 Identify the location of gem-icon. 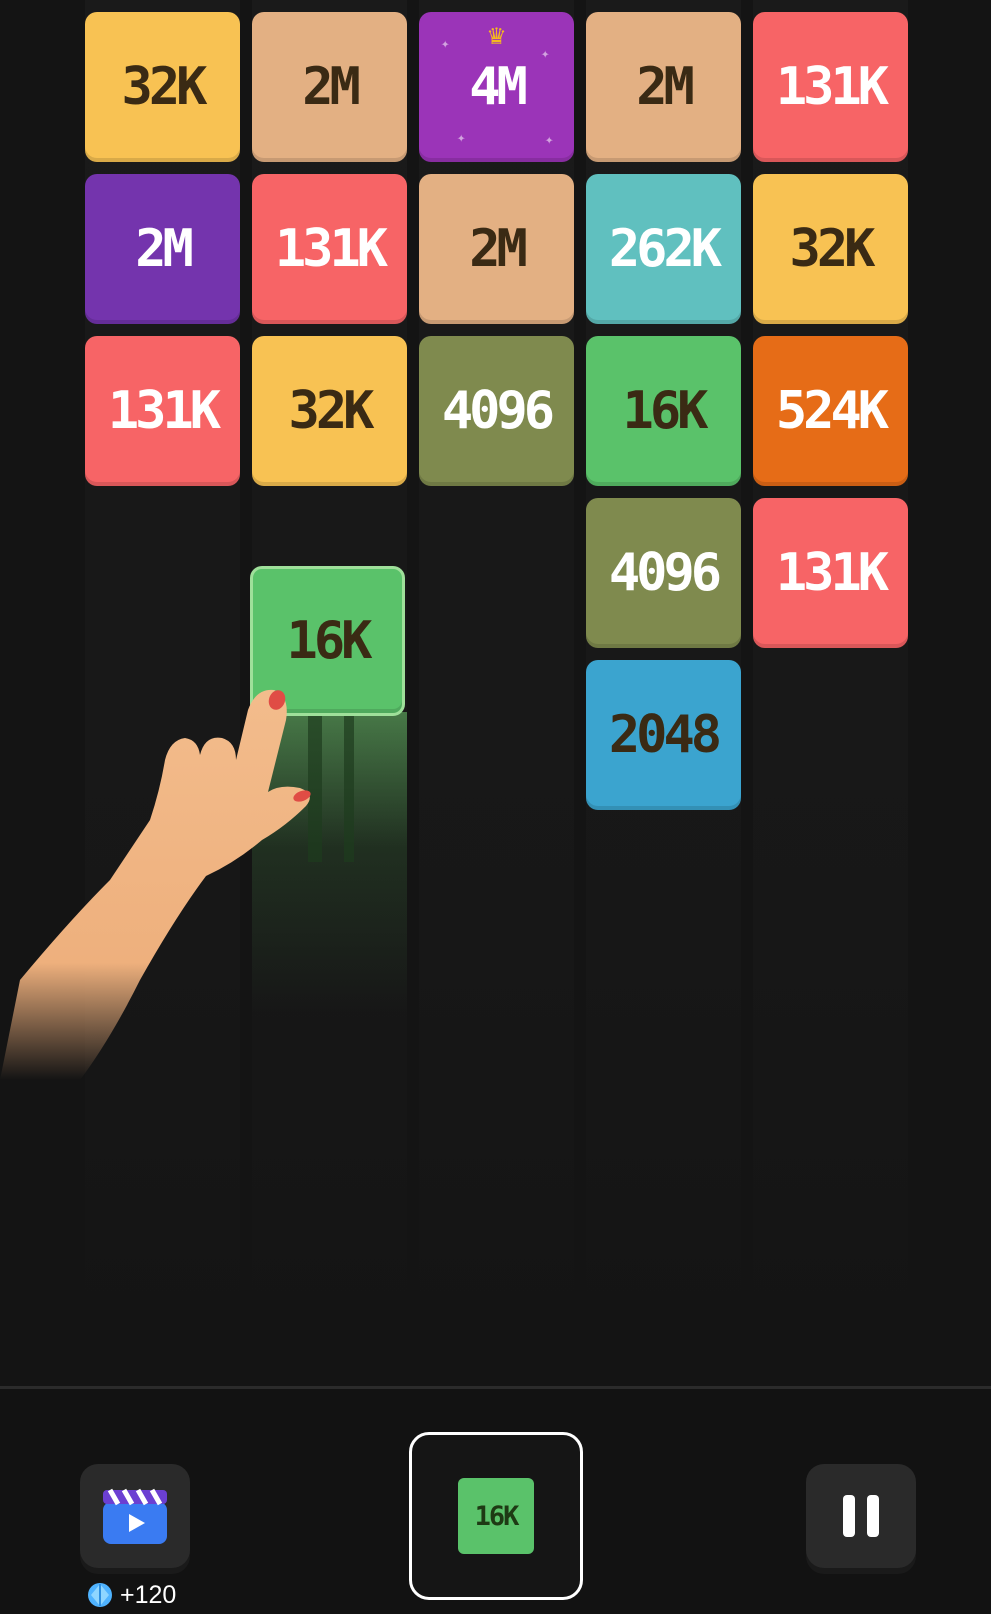
(100, 1595).